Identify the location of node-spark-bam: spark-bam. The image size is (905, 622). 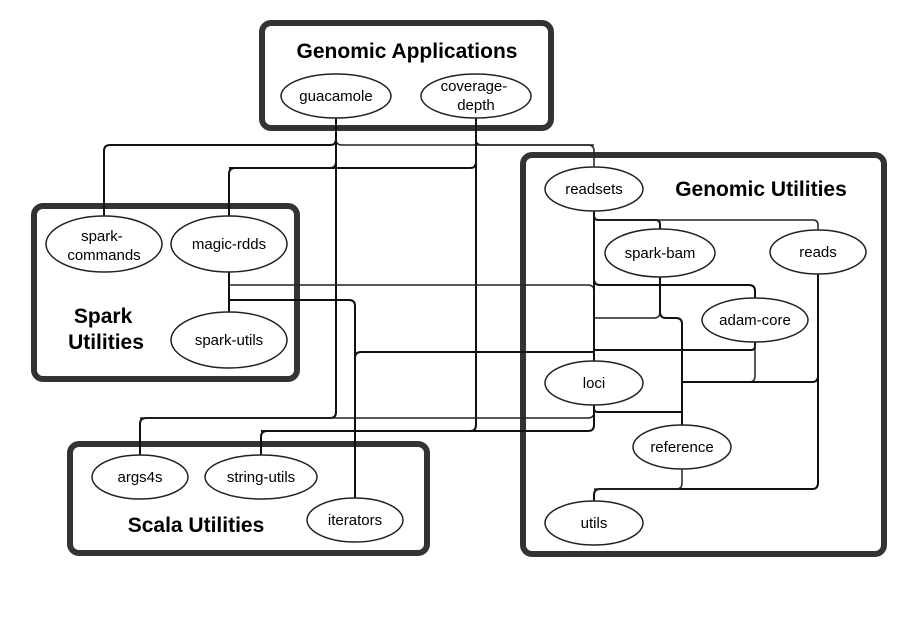
(660, 253).